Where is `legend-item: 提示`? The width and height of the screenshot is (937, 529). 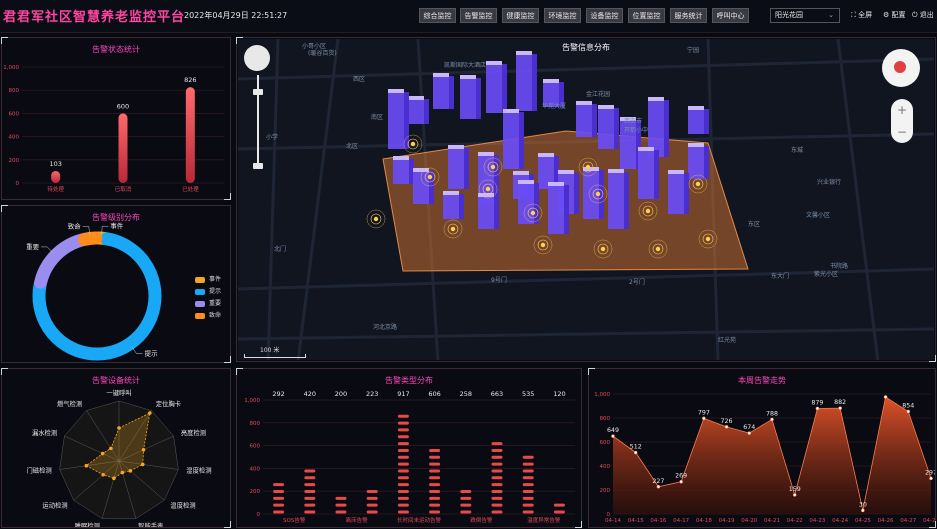 legend-item: 提示 is located at coordinates (208, 290).